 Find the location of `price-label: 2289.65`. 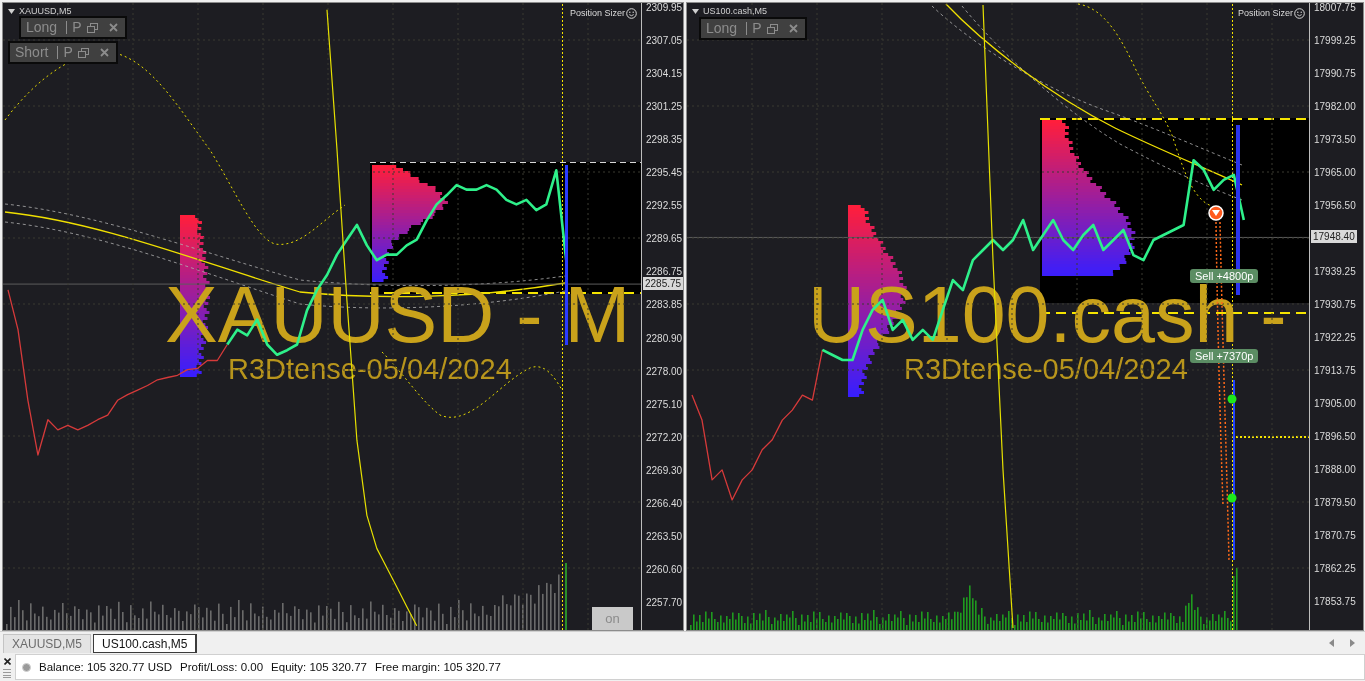

price-label: 2289.65 is located at coordinates (664, 239).